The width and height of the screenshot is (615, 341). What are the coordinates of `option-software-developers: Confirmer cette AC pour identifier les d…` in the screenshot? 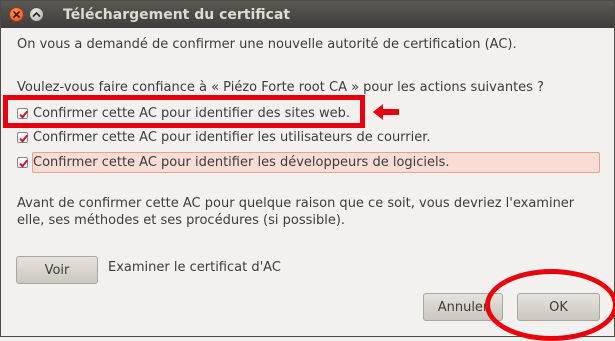 It's located at (233, 162).